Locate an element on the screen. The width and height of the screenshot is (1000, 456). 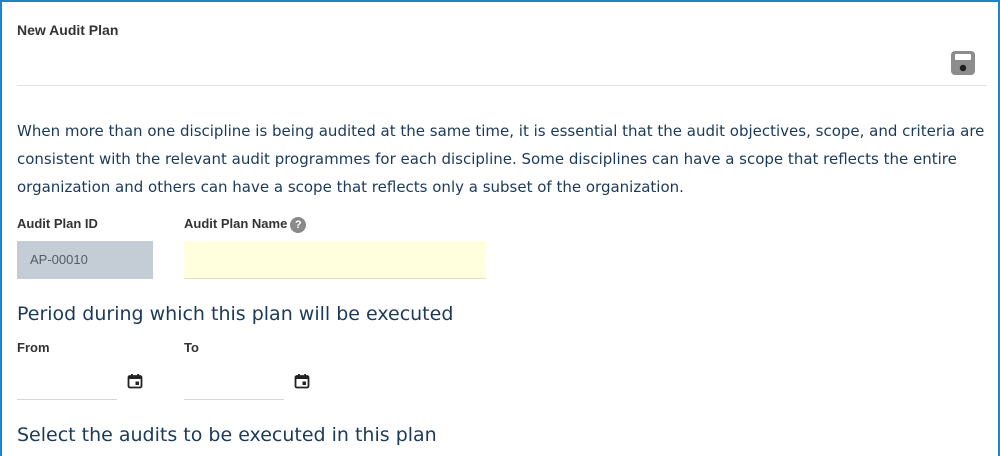
audit-plan-name-label-group: Audit Plan Name? is located at coordinates (245, 224).